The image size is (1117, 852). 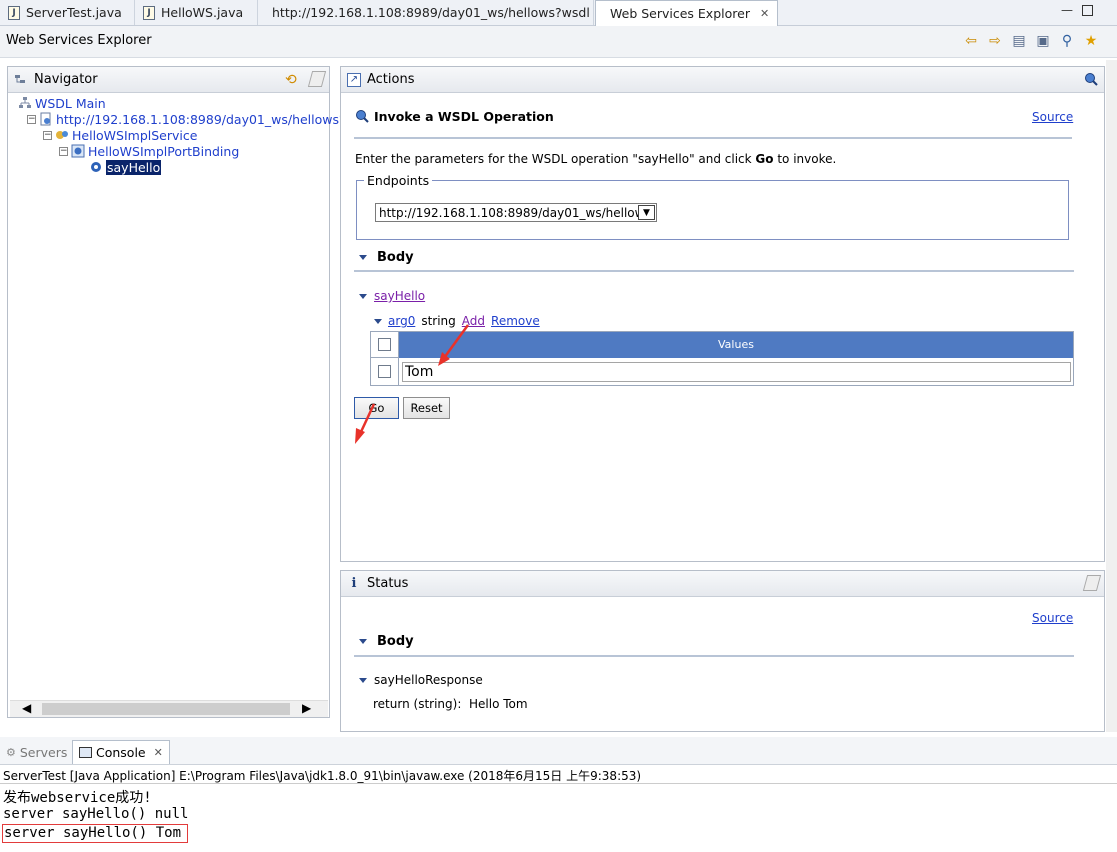 What do you see at coordinates (391, 79) in the screenshot?
I see `actions-title: Actions` at bounding box center [391, 79].